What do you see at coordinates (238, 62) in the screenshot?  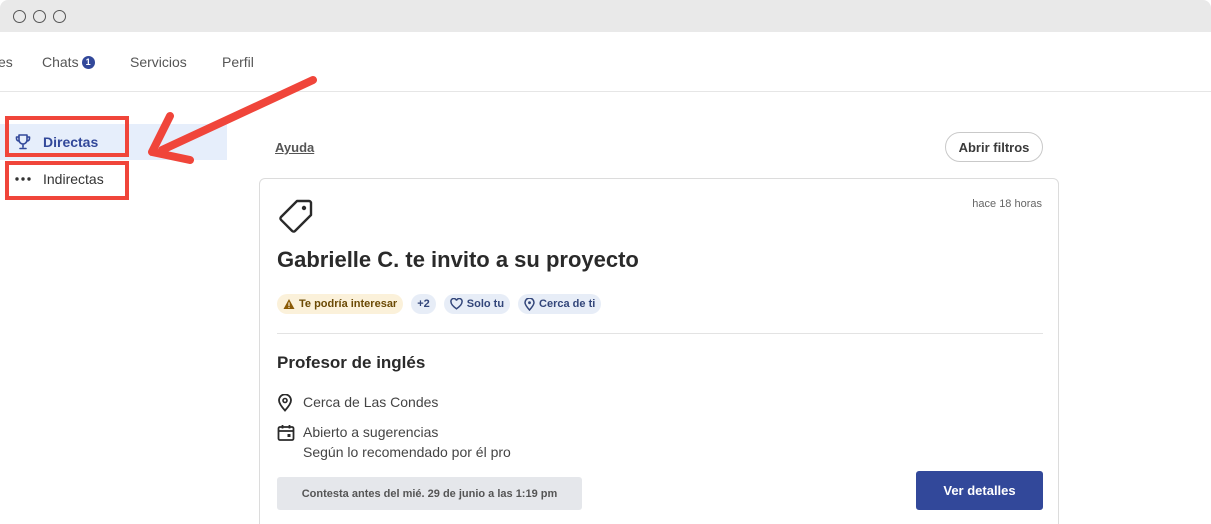 I see `nav-item-perfil: Perfil` at bounding box center [238, 62].